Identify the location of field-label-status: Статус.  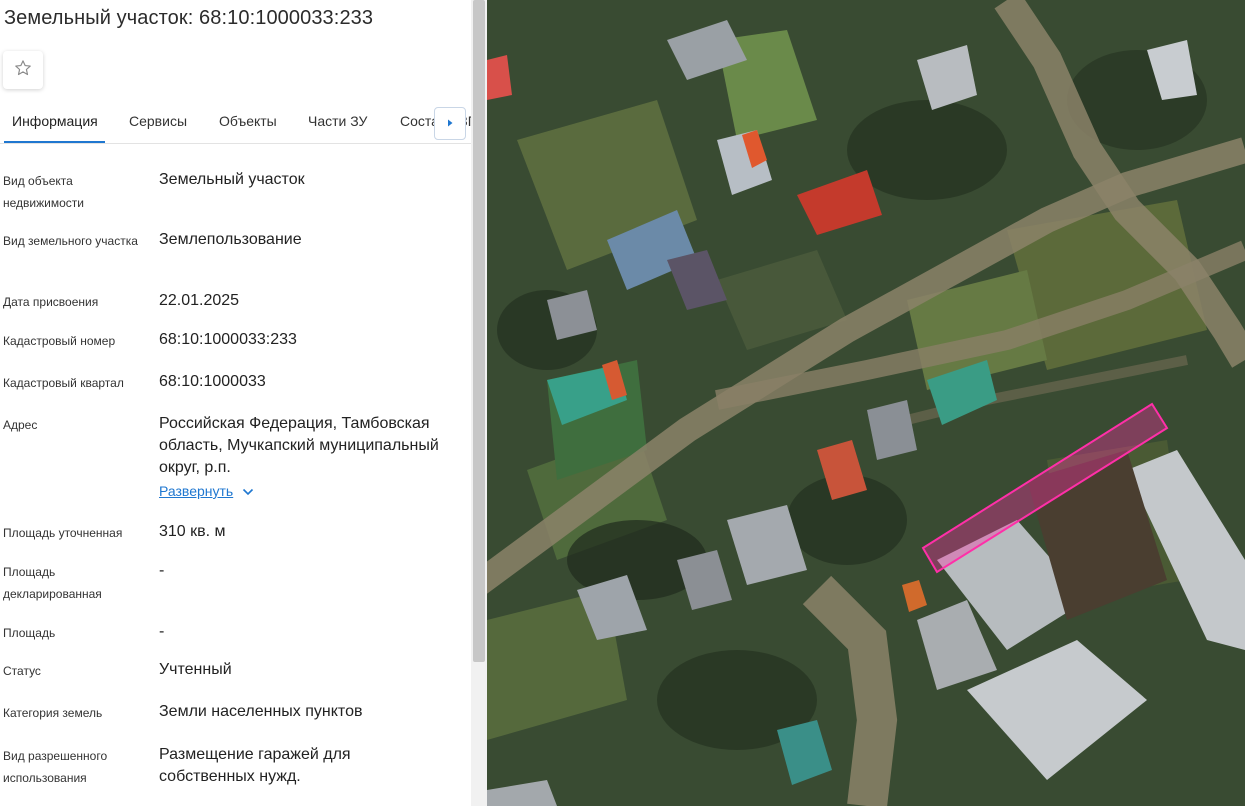
(22, 671).